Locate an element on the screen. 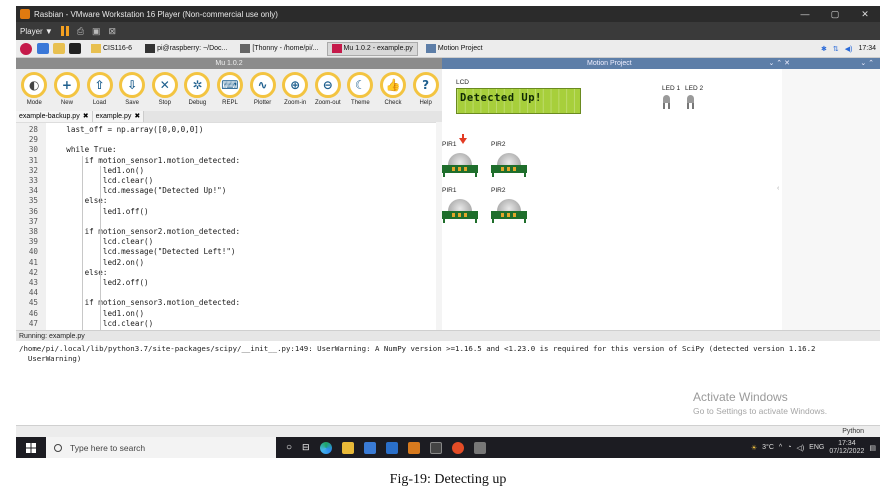  toolbar-label: REPL is located at coordinates (230, 103).